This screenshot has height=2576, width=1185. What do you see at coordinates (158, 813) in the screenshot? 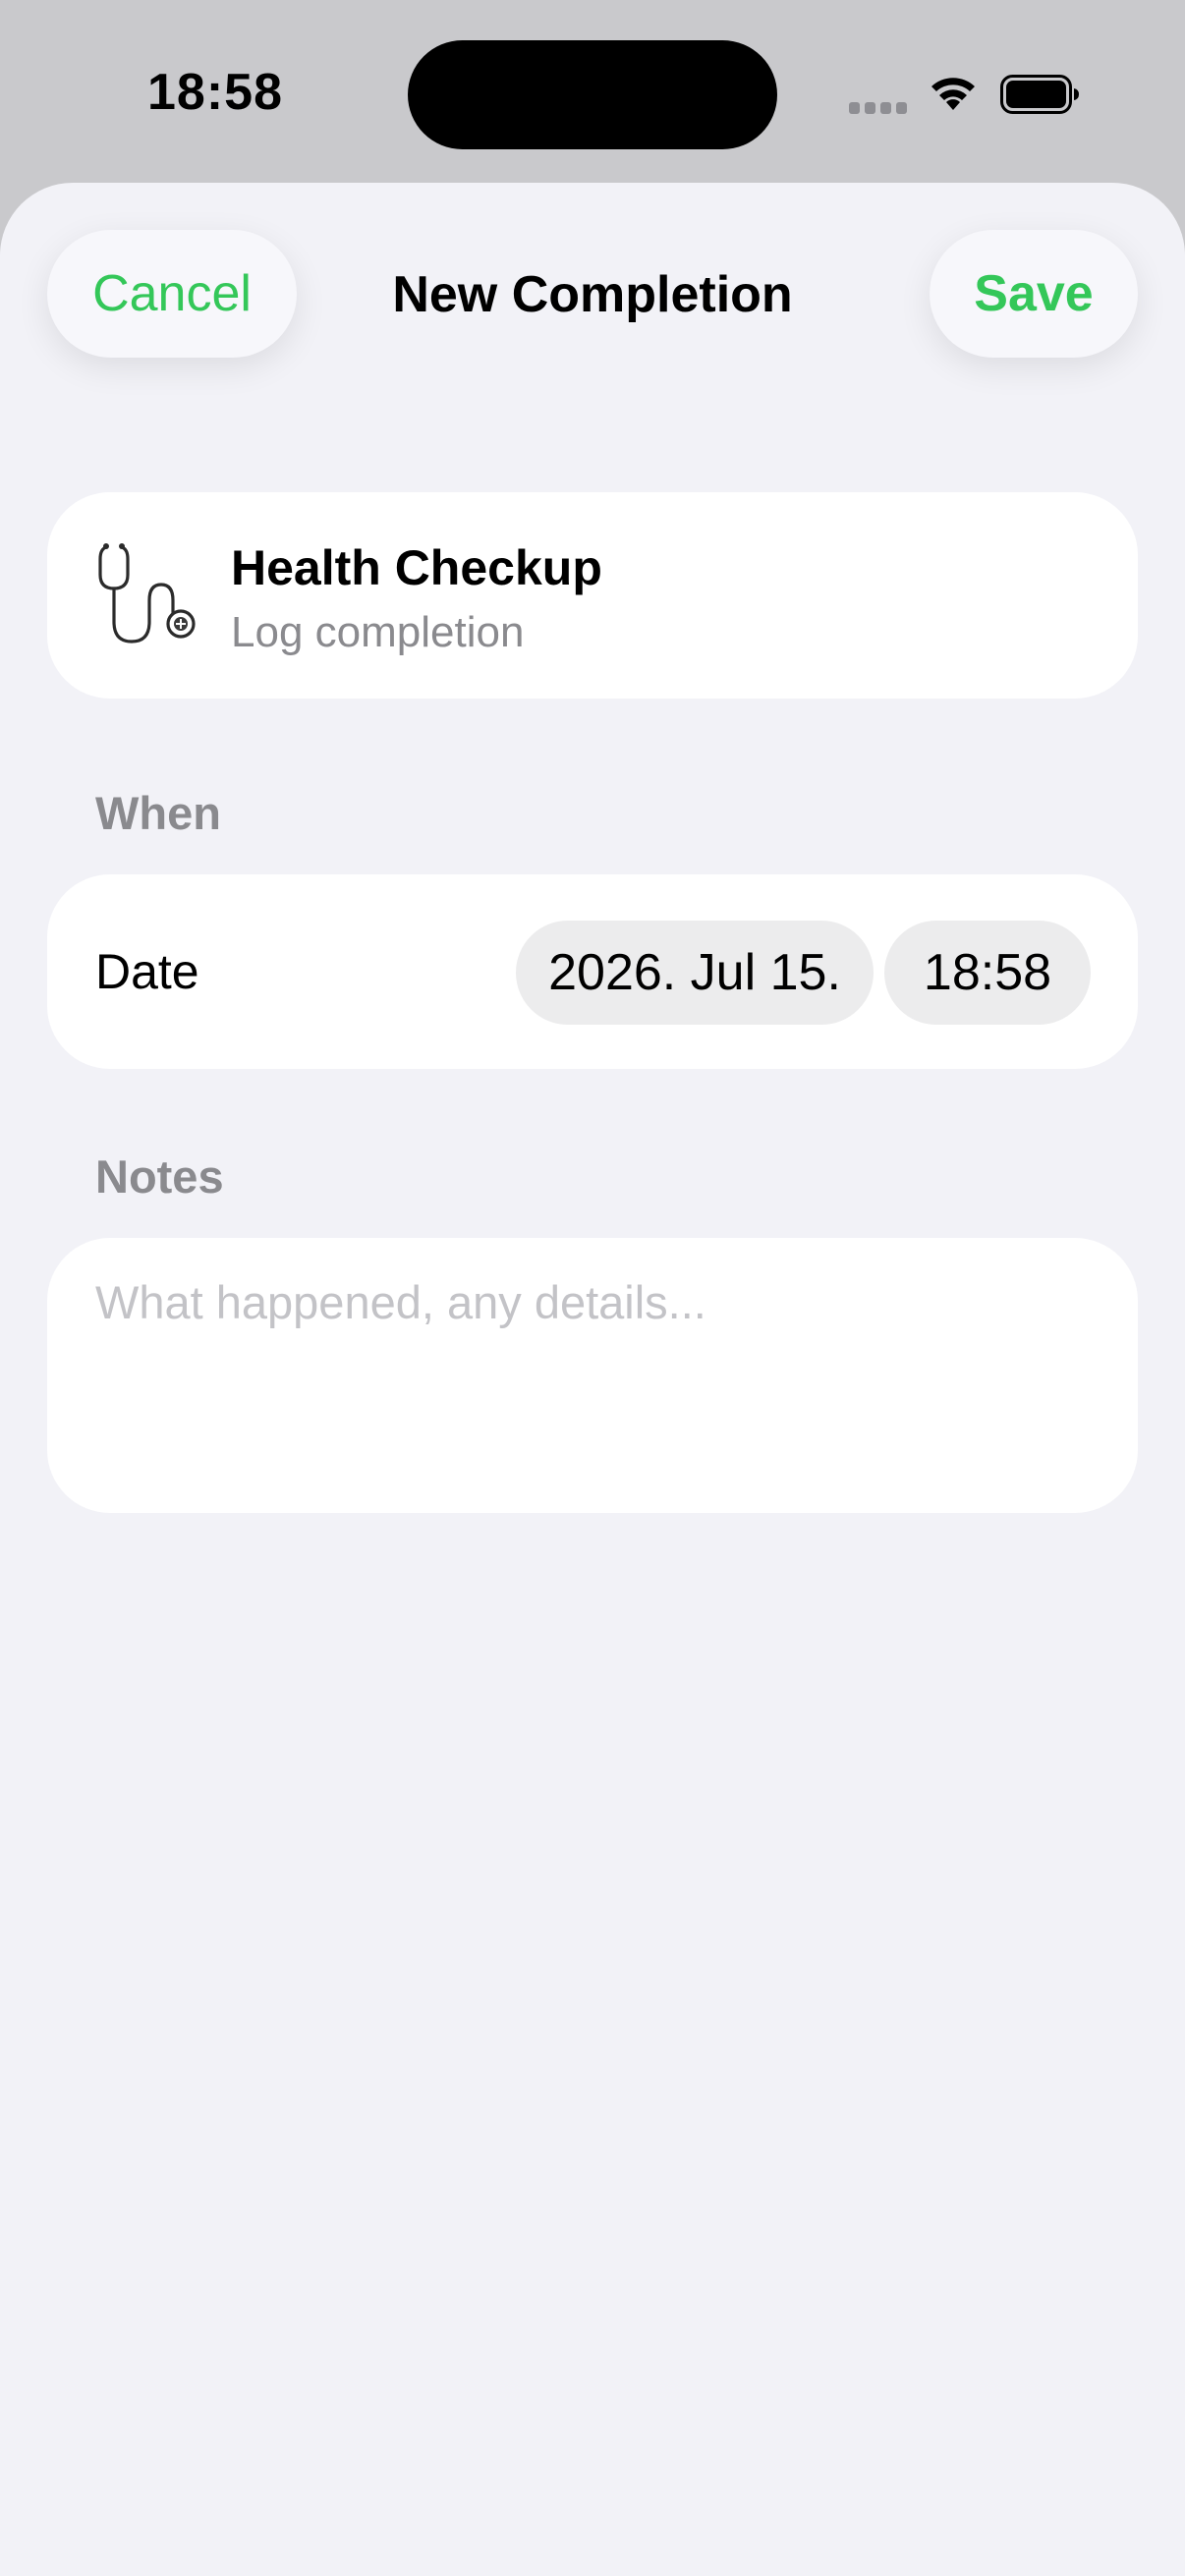
I see `when-section-label: When` at bounding box center [158, 813].